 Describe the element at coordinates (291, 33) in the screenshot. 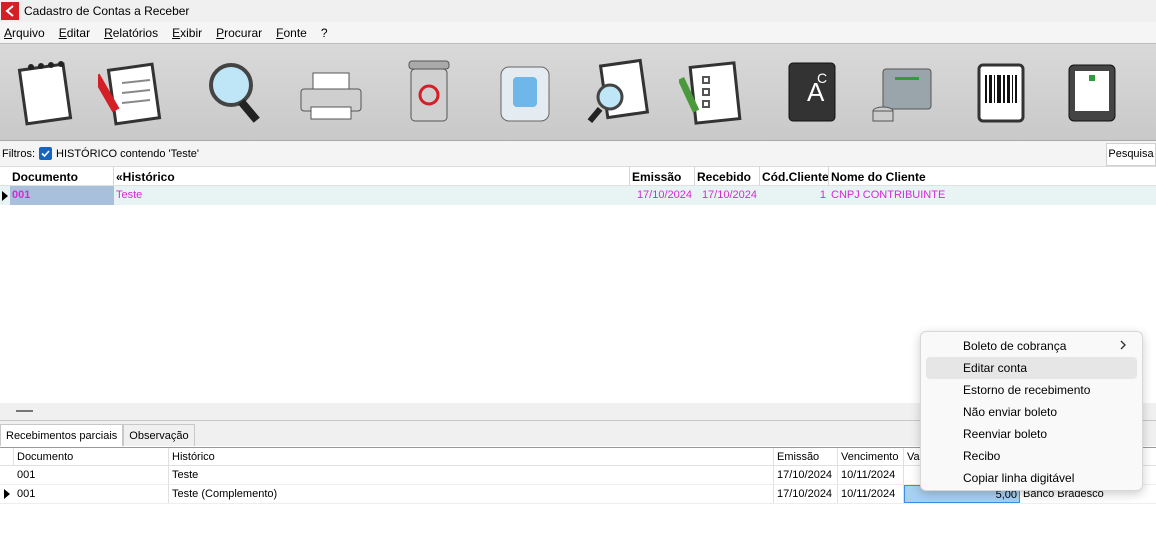

I see `menu-fonte: Fonte` at that location.